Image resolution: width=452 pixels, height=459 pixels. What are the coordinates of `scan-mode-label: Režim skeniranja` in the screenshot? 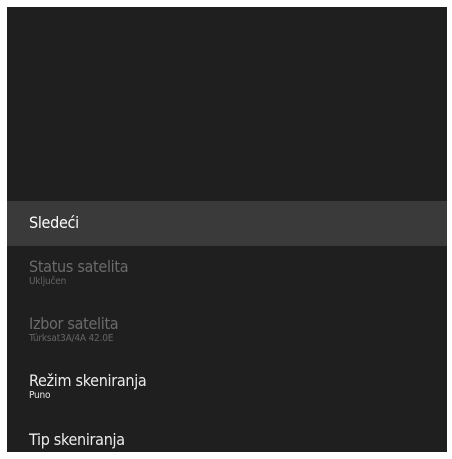 It's located at (88, 380).